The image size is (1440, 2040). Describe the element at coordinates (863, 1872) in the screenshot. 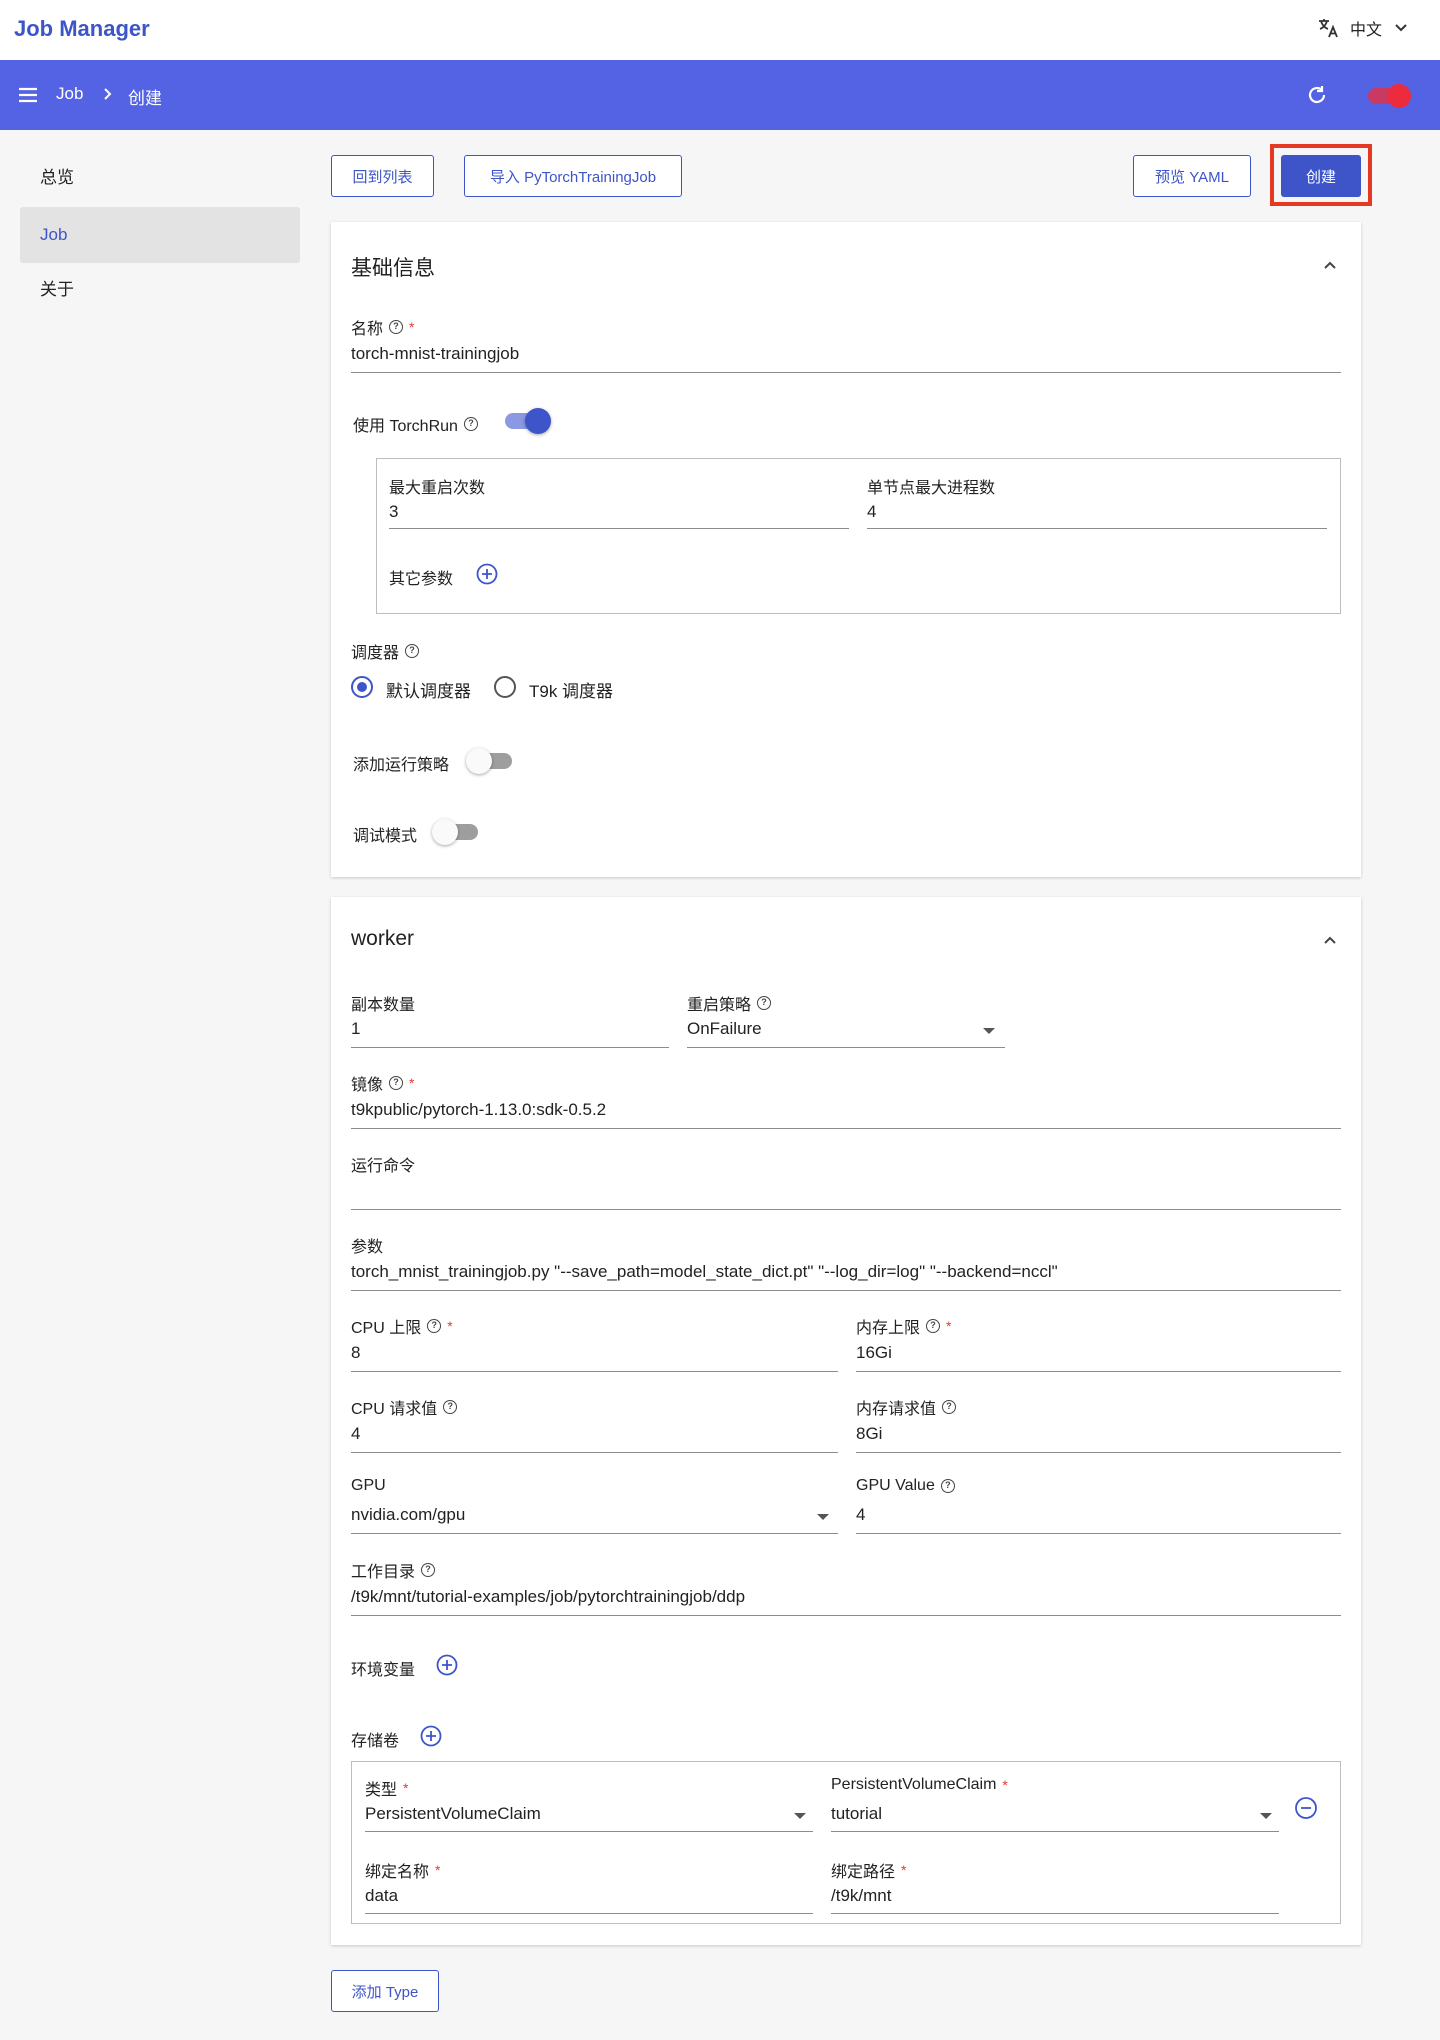

I see `mount-path-label-text: 绑定路径` at that location.